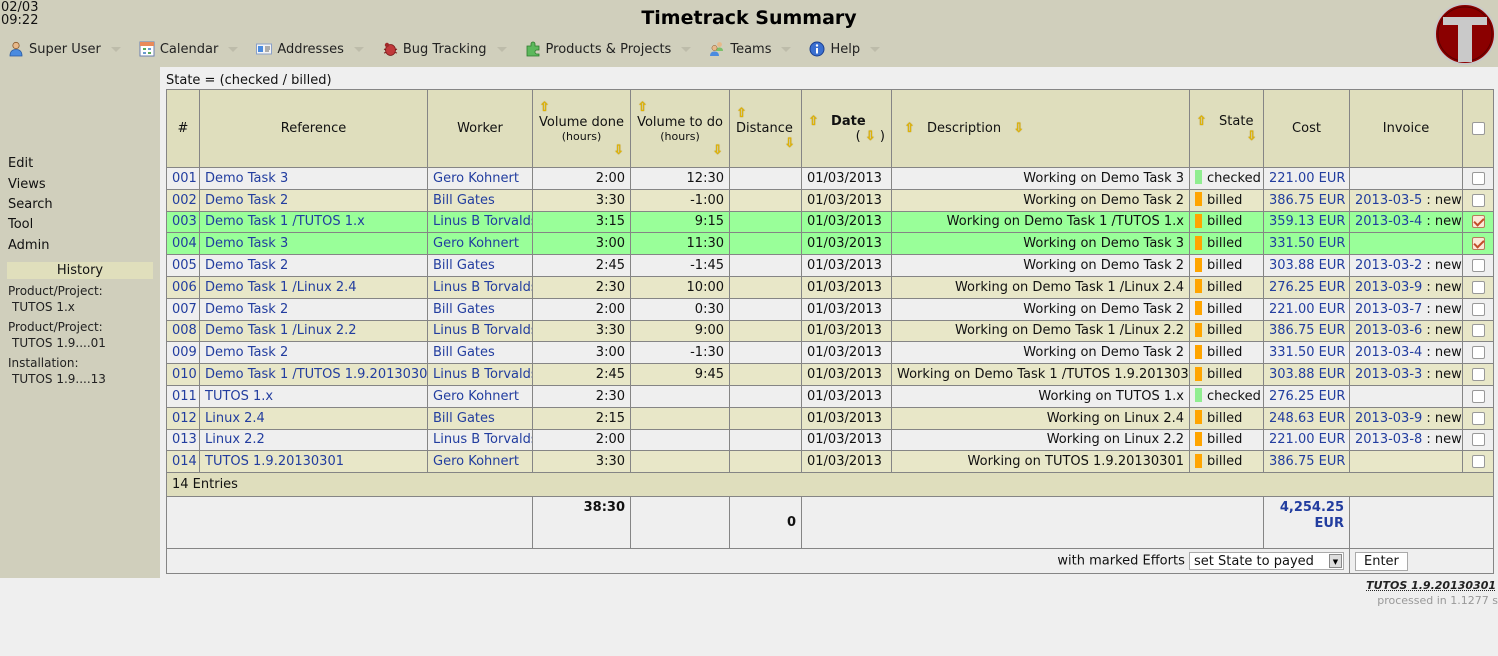 The width and height of the screenshot is (1498, 656). Describe the element at coordinates (183, 200) in the screenshot. I see `row-number-link: 002` at that location.